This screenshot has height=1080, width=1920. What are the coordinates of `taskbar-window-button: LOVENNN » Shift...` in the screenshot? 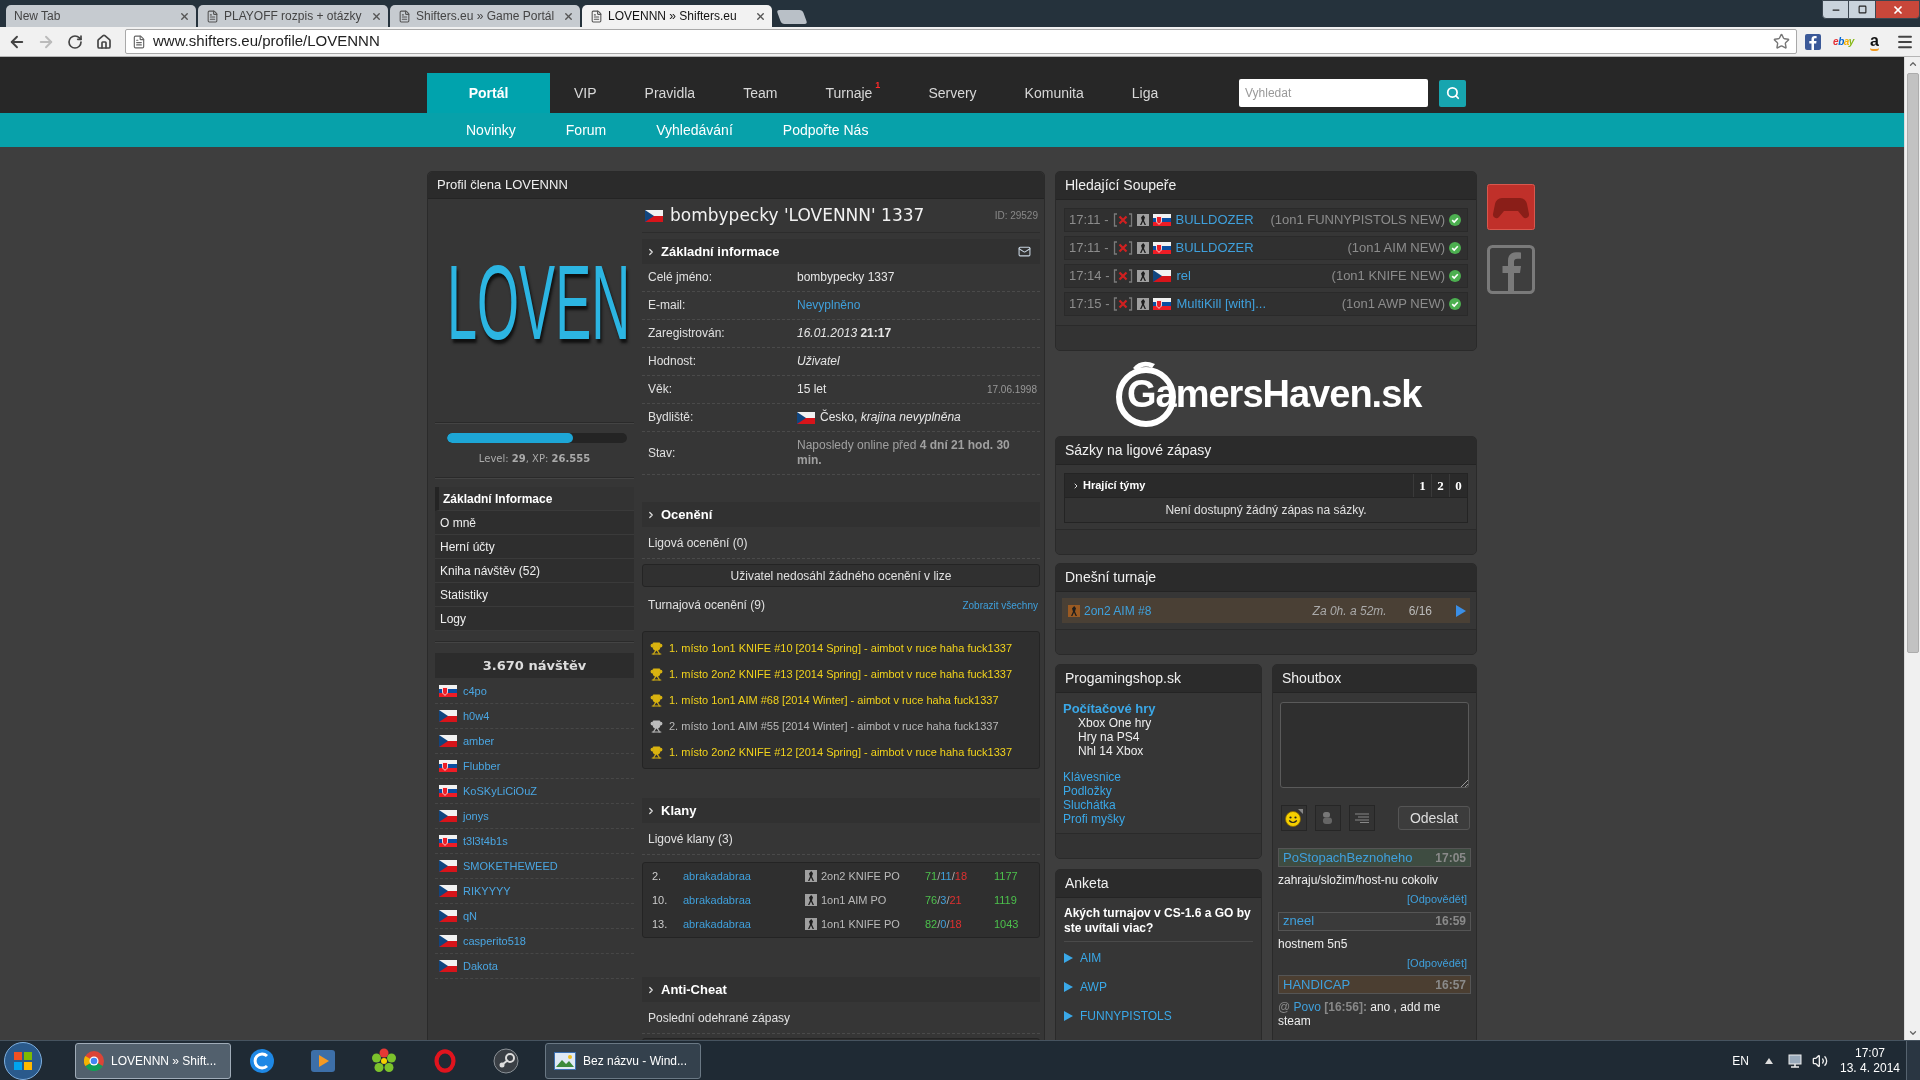 It's located at (153, 1060).